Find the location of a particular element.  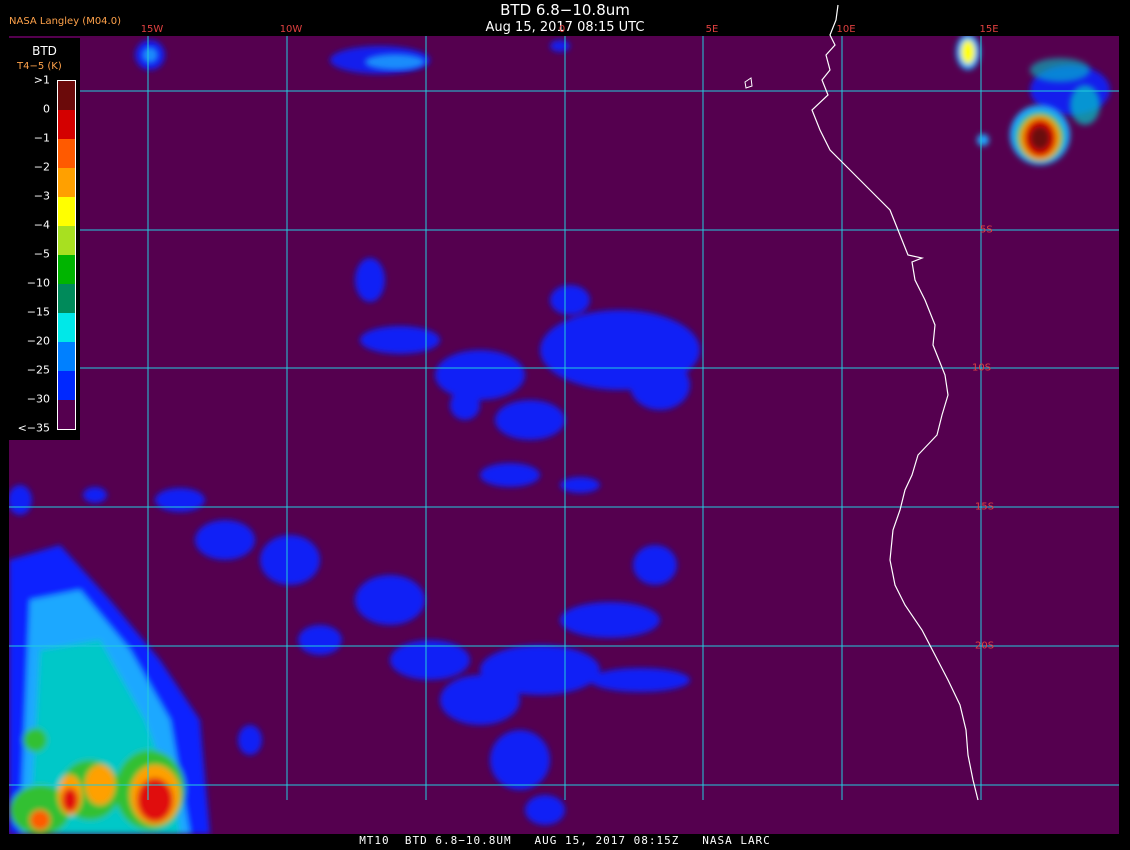

legend-tick-label: −25 is located at coordinates (38, 370).